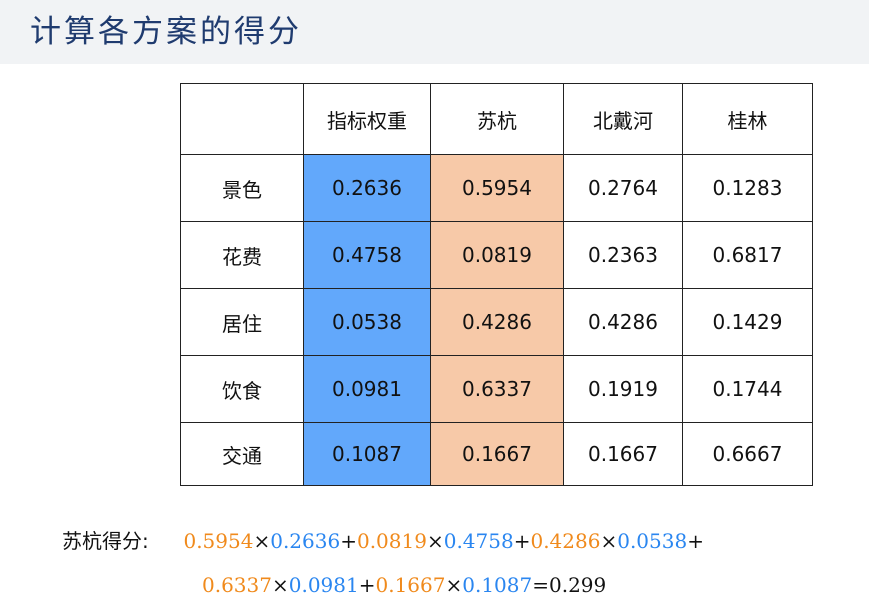 This screenshot has height=609, width=869. I want to click on row-label: 花费, so click(242, 255).